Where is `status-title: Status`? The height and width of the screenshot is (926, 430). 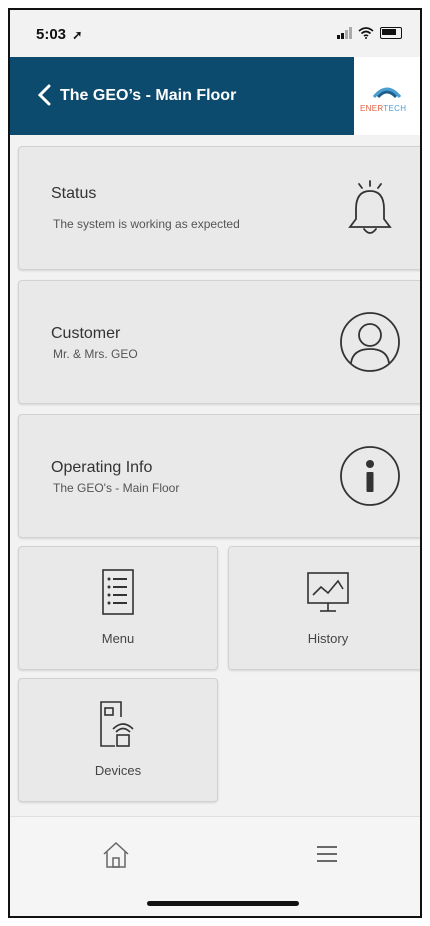
status-title: Status is located at coordinates (74, 193).